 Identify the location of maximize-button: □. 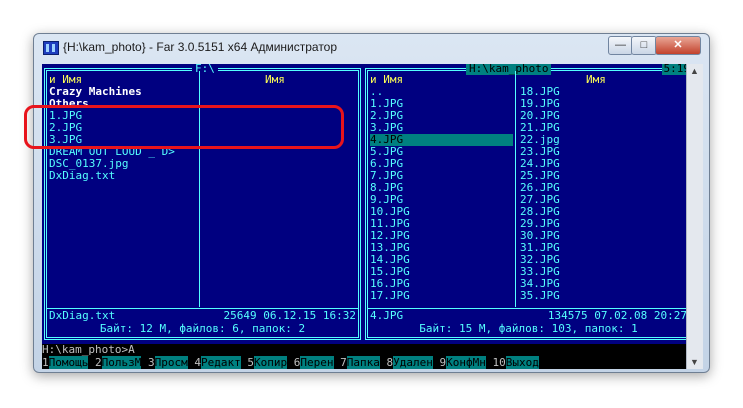
(644, 45).